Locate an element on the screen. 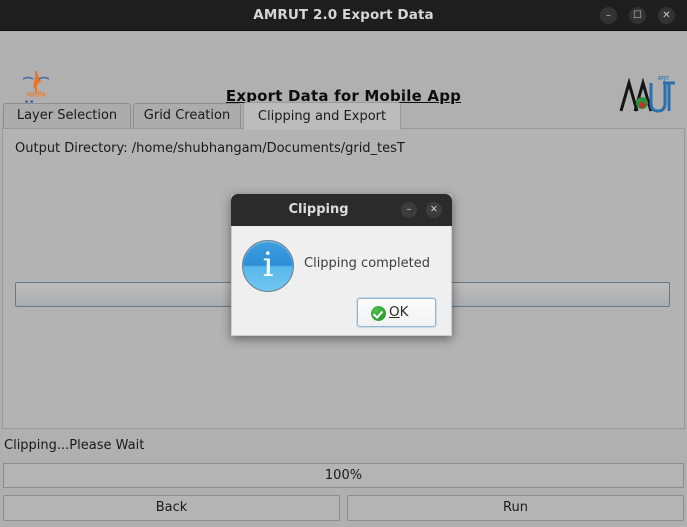  tab-clipping-and-export: Clipping and Export is located at coordinates (322, 116).